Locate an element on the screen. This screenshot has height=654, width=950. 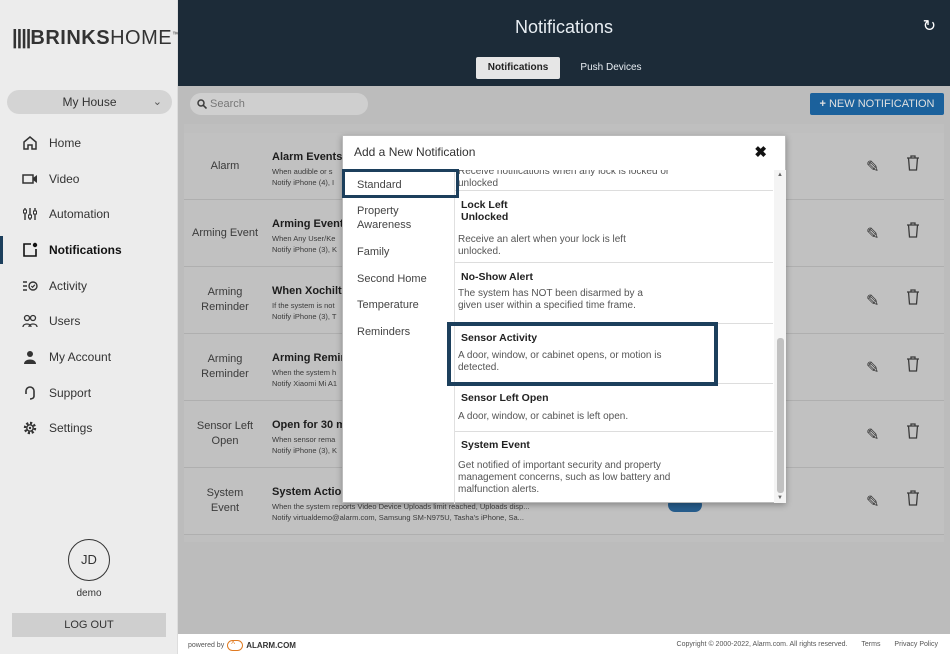
scrollbar: ▲ ▼ is located at coordinates (780, 336).